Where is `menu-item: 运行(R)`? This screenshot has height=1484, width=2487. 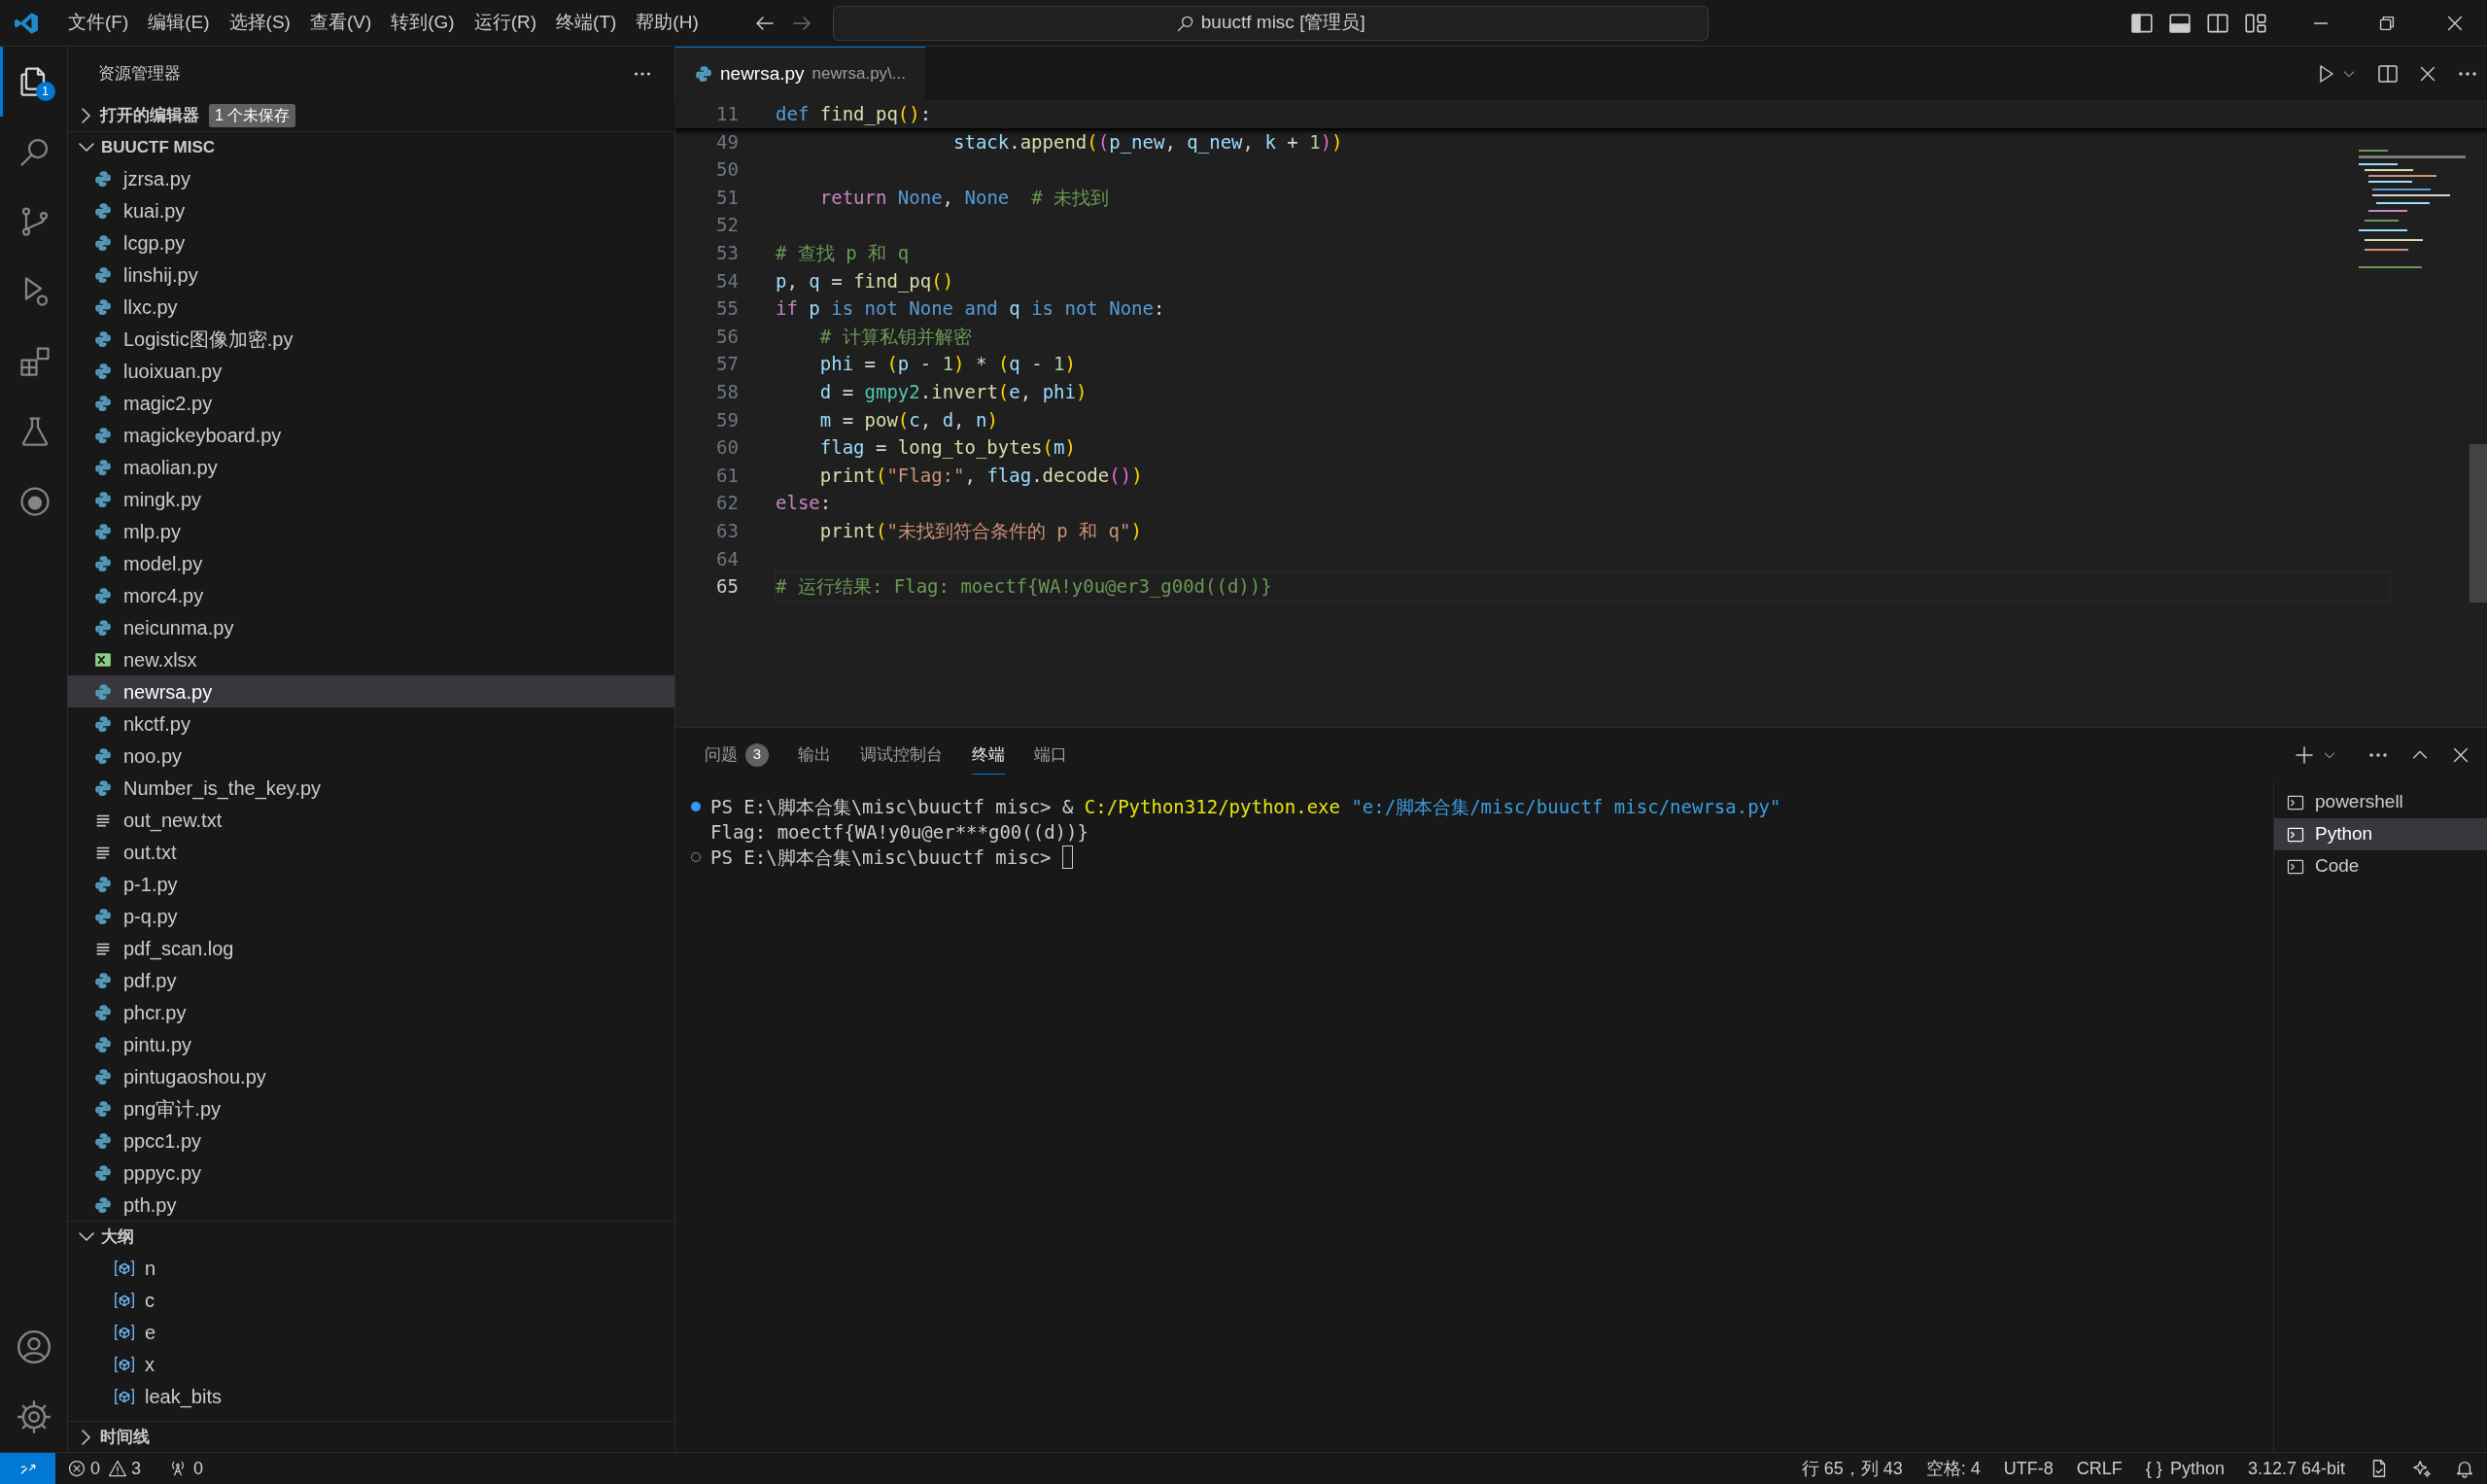
menu-item: 运行(R) is located at coordinates (506, 23).